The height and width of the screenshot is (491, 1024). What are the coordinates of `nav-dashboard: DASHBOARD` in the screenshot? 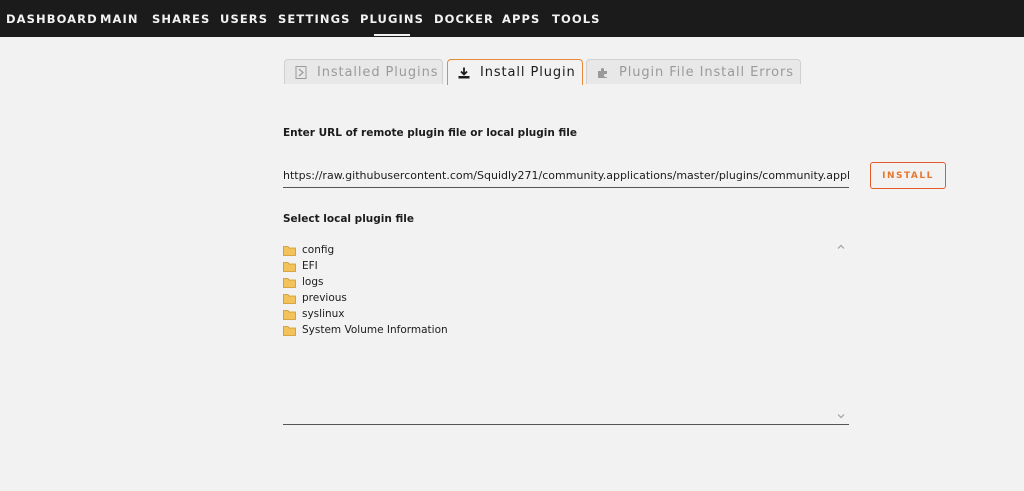 It's located at (52, 20).